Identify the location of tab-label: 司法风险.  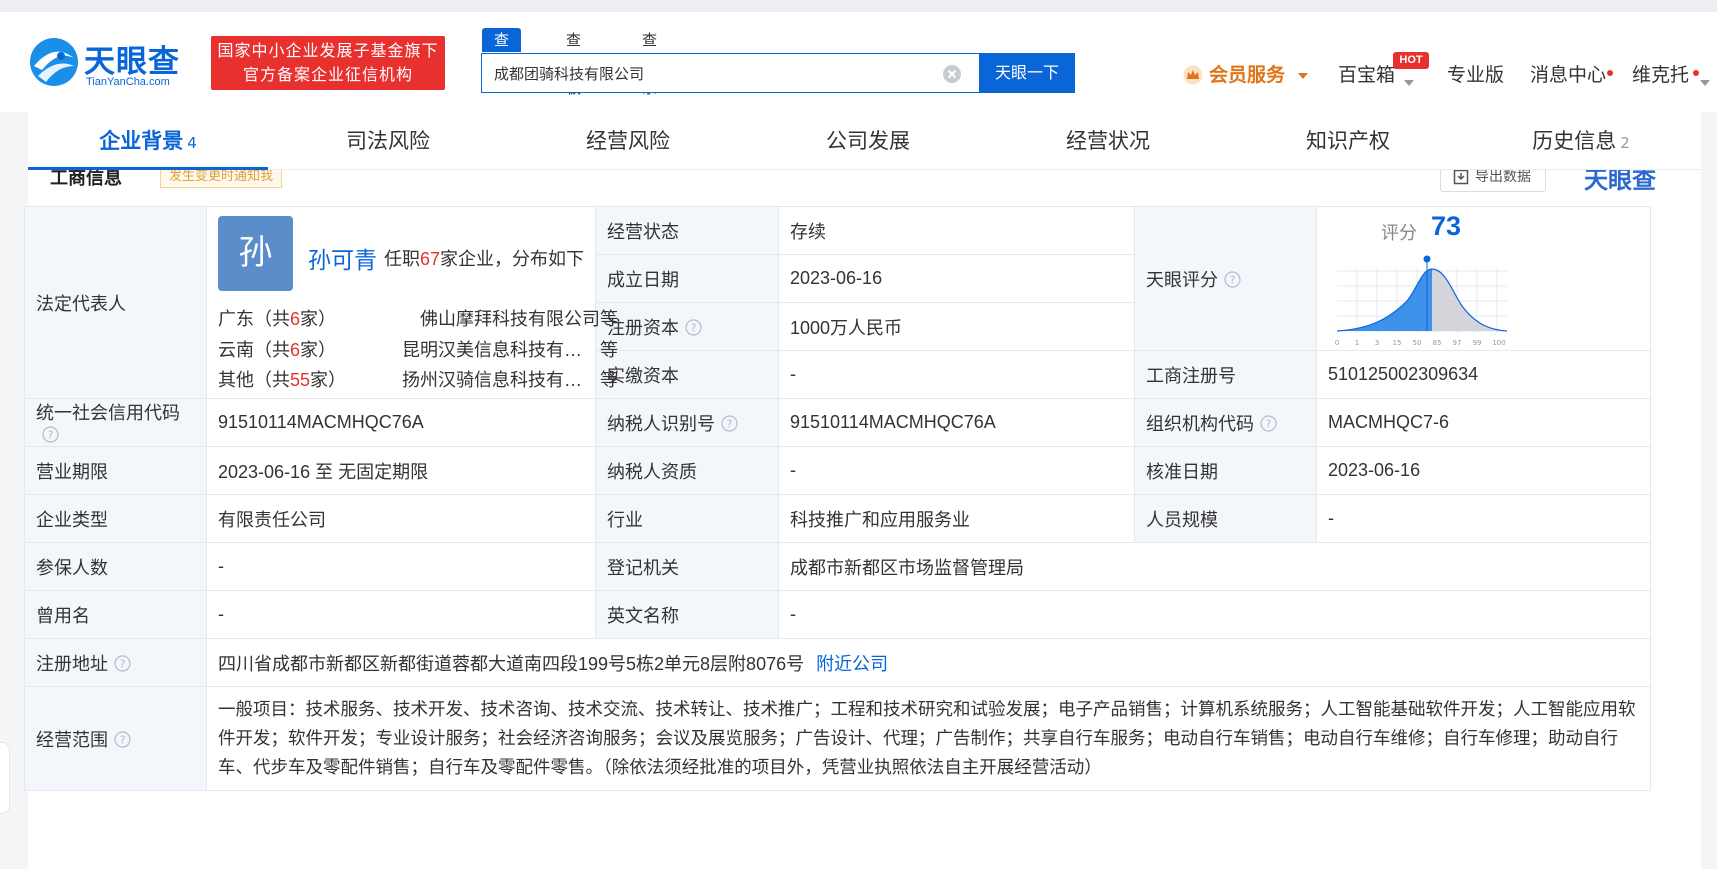
(388, 141).